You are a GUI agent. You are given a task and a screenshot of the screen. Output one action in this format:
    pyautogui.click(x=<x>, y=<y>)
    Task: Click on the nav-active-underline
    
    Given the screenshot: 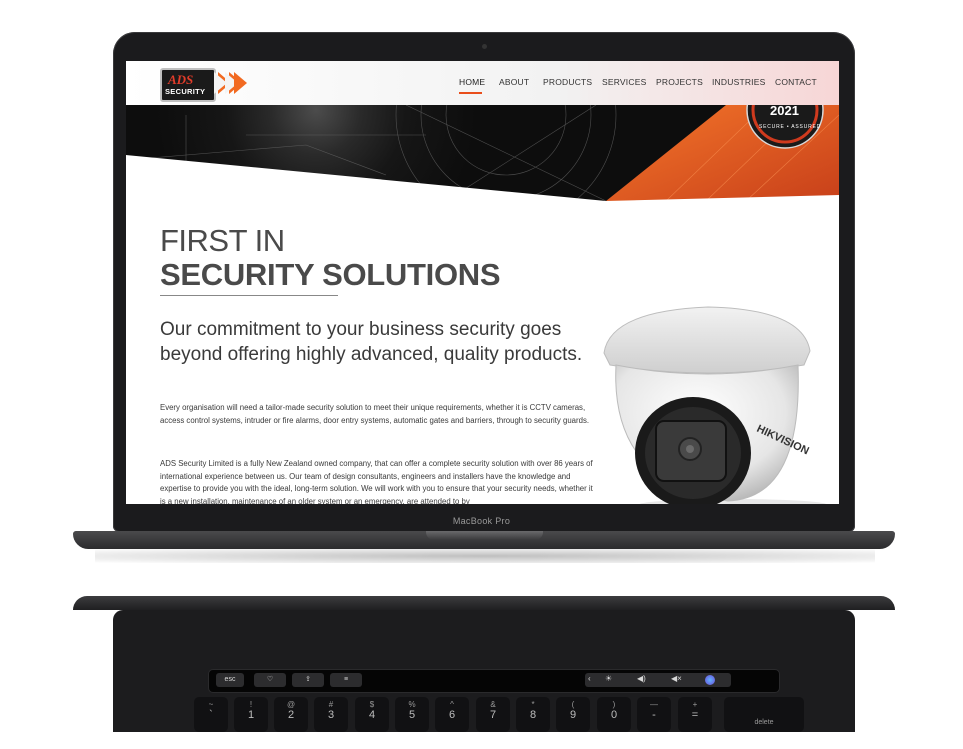 What is the action you would take?
    pyautogui.click(x=470, y=93)
    